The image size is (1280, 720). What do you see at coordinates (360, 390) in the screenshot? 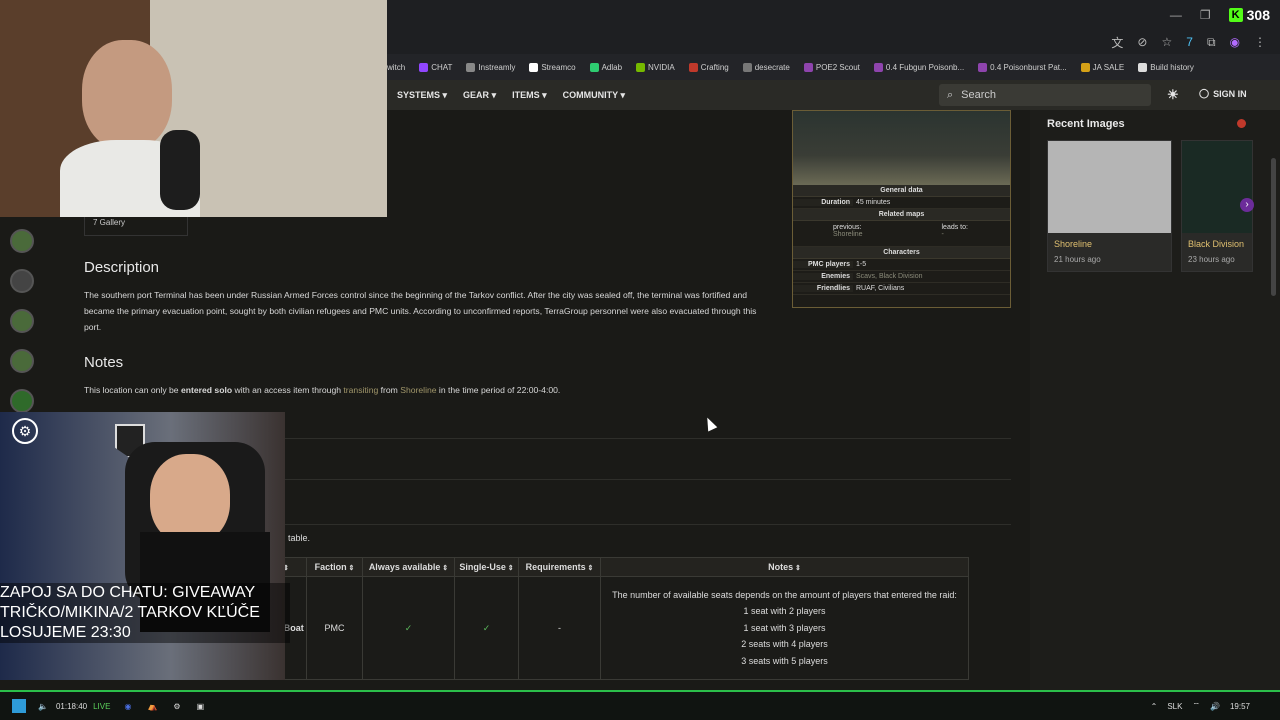
I see `transiting-link: transiting` at bounding box center [360, 390].